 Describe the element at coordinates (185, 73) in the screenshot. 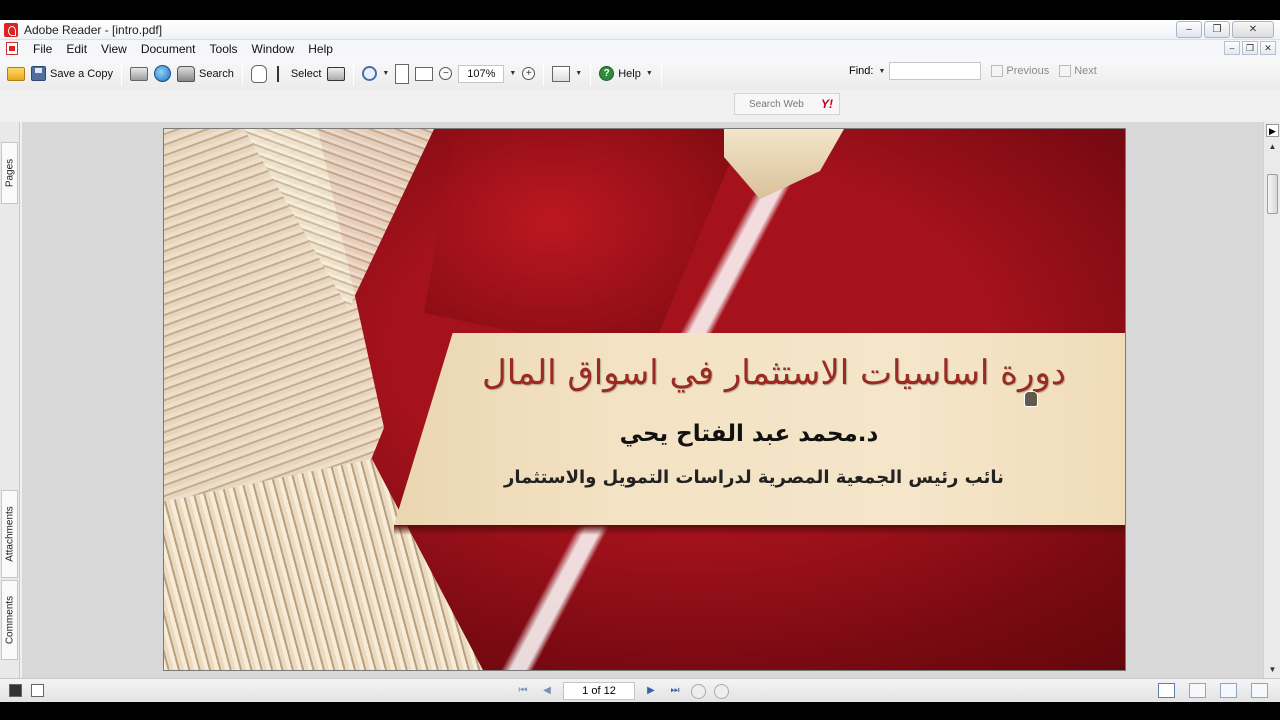

I see `binoculars-icon` at that location.